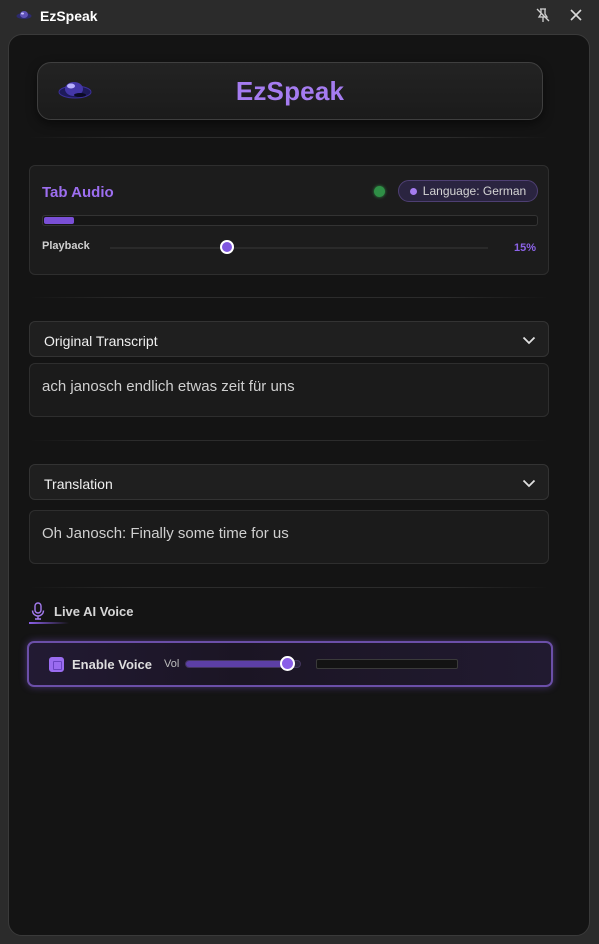 This screenshot has width=599, height=944. I want to click on translation-header: Translation, so click(289, 482).